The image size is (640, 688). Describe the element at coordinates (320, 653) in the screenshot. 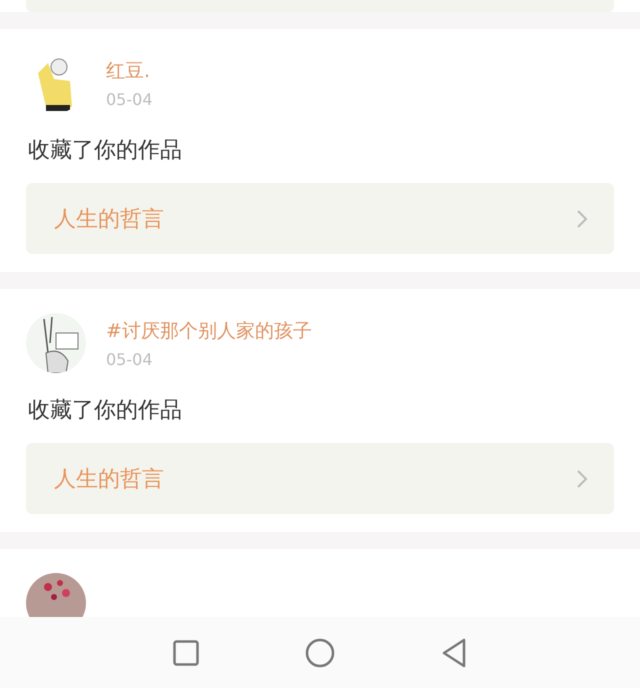

I see `circle-icon` at that location.